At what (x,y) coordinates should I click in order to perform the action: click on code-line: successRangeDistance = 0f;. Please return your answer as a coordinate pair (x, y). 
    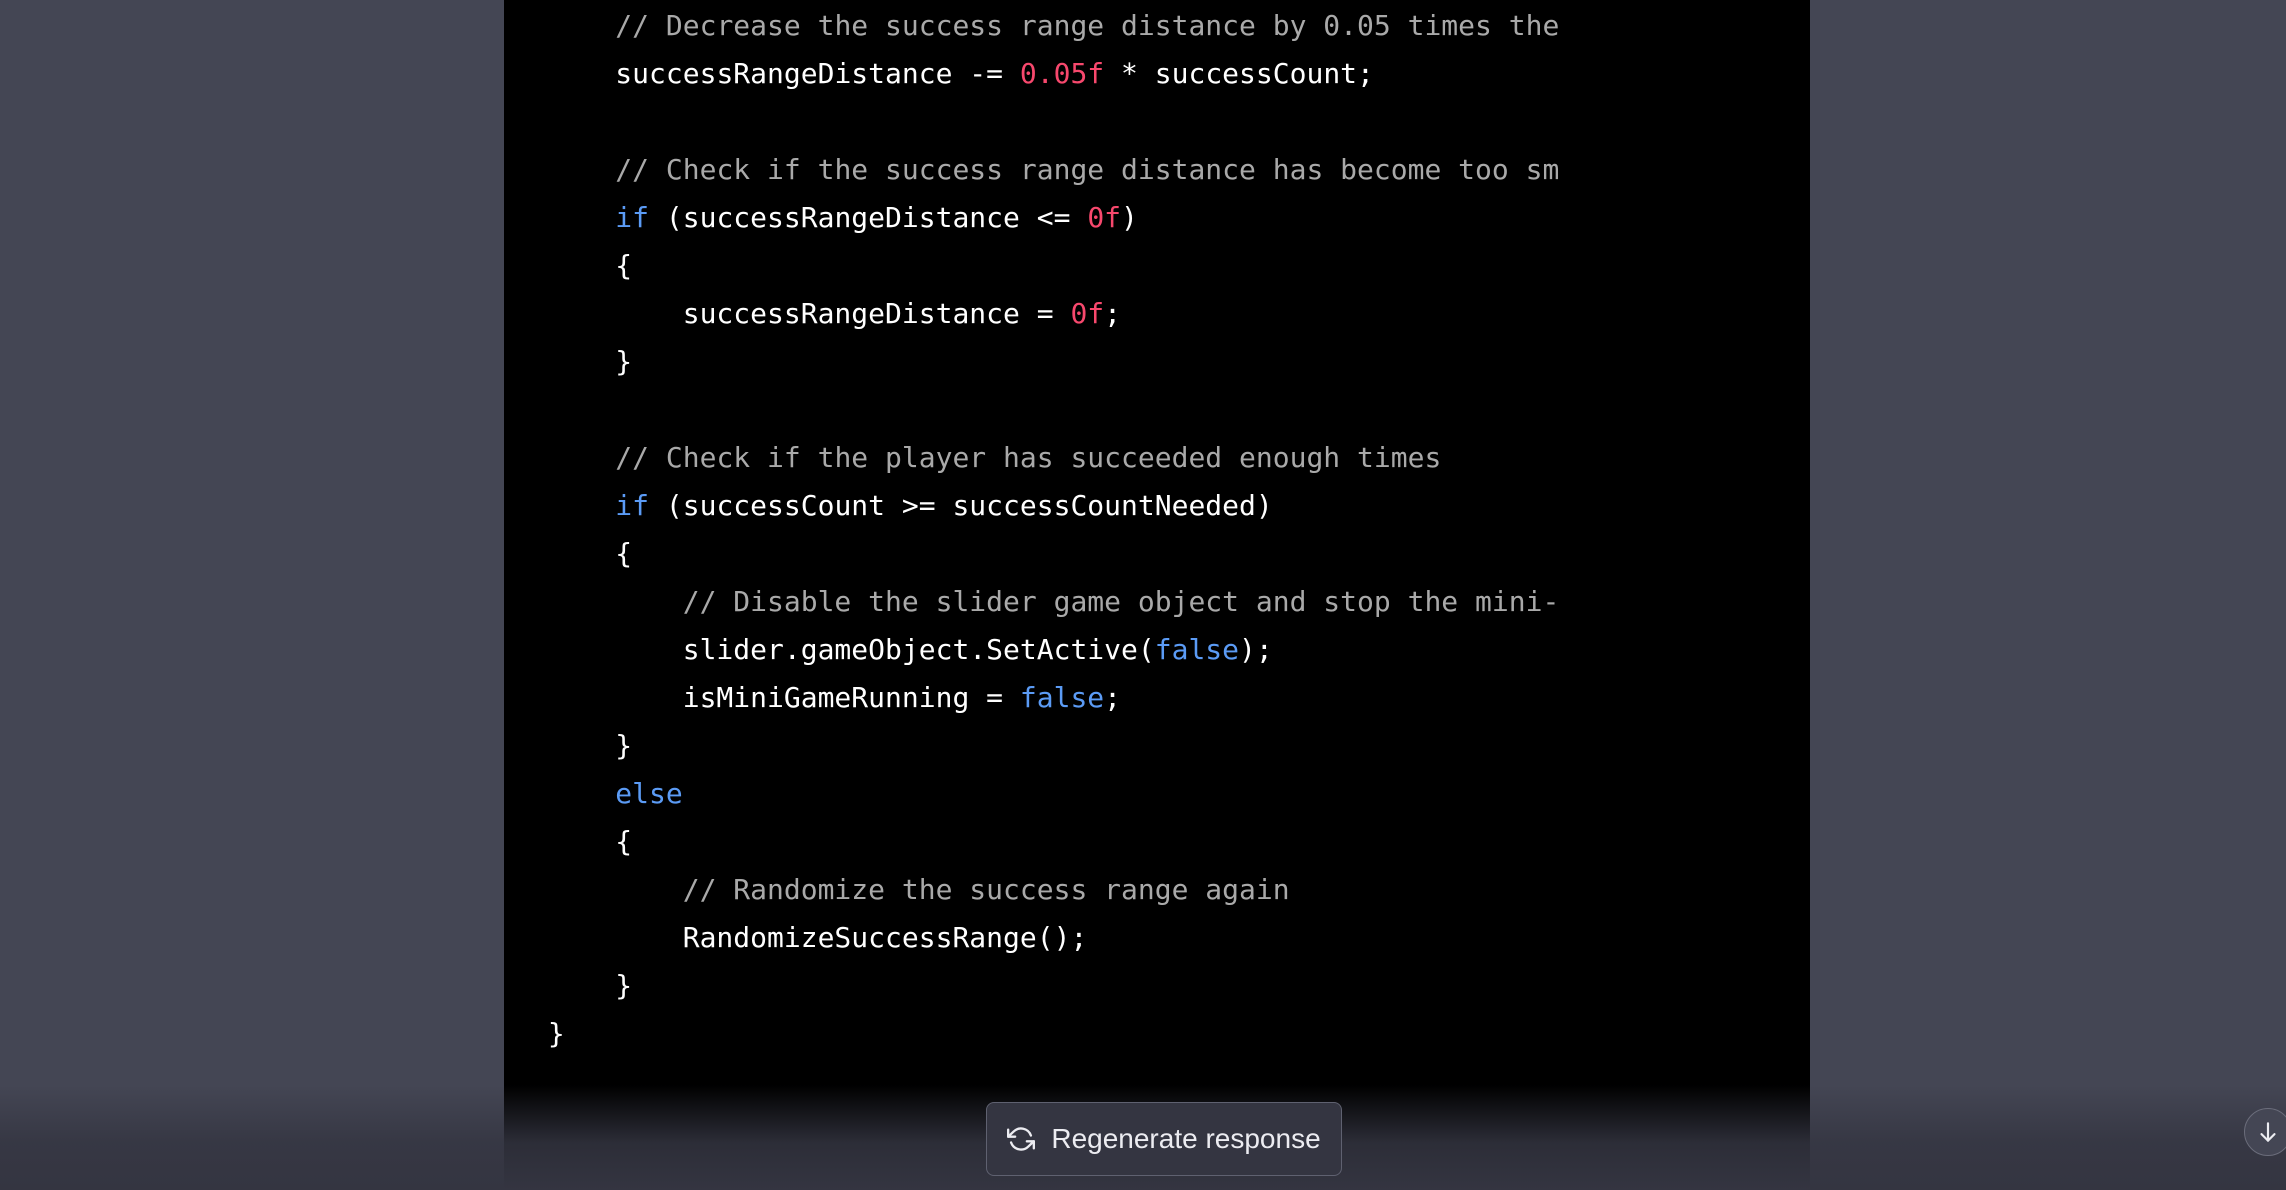
    Looking at the image, I should click on (1031, 314).